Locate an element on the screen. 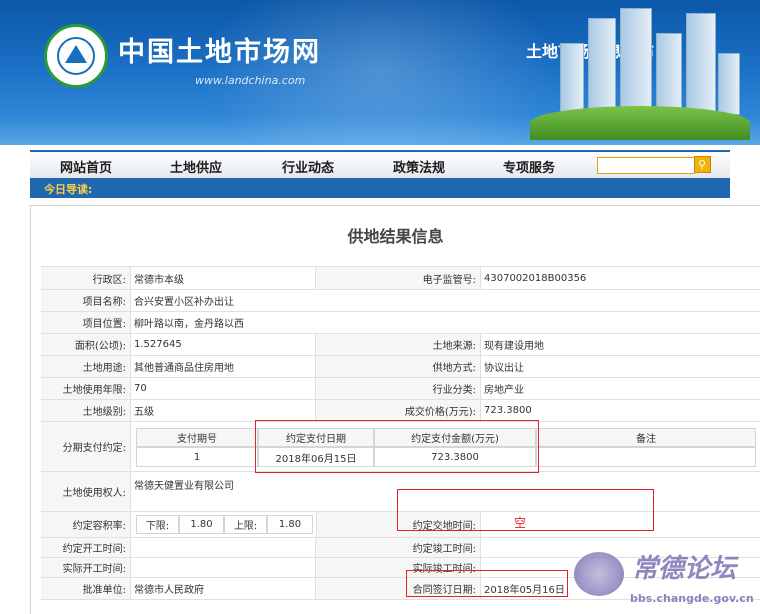  approver-label: 批准单位: is located at coordinates (86, 588).